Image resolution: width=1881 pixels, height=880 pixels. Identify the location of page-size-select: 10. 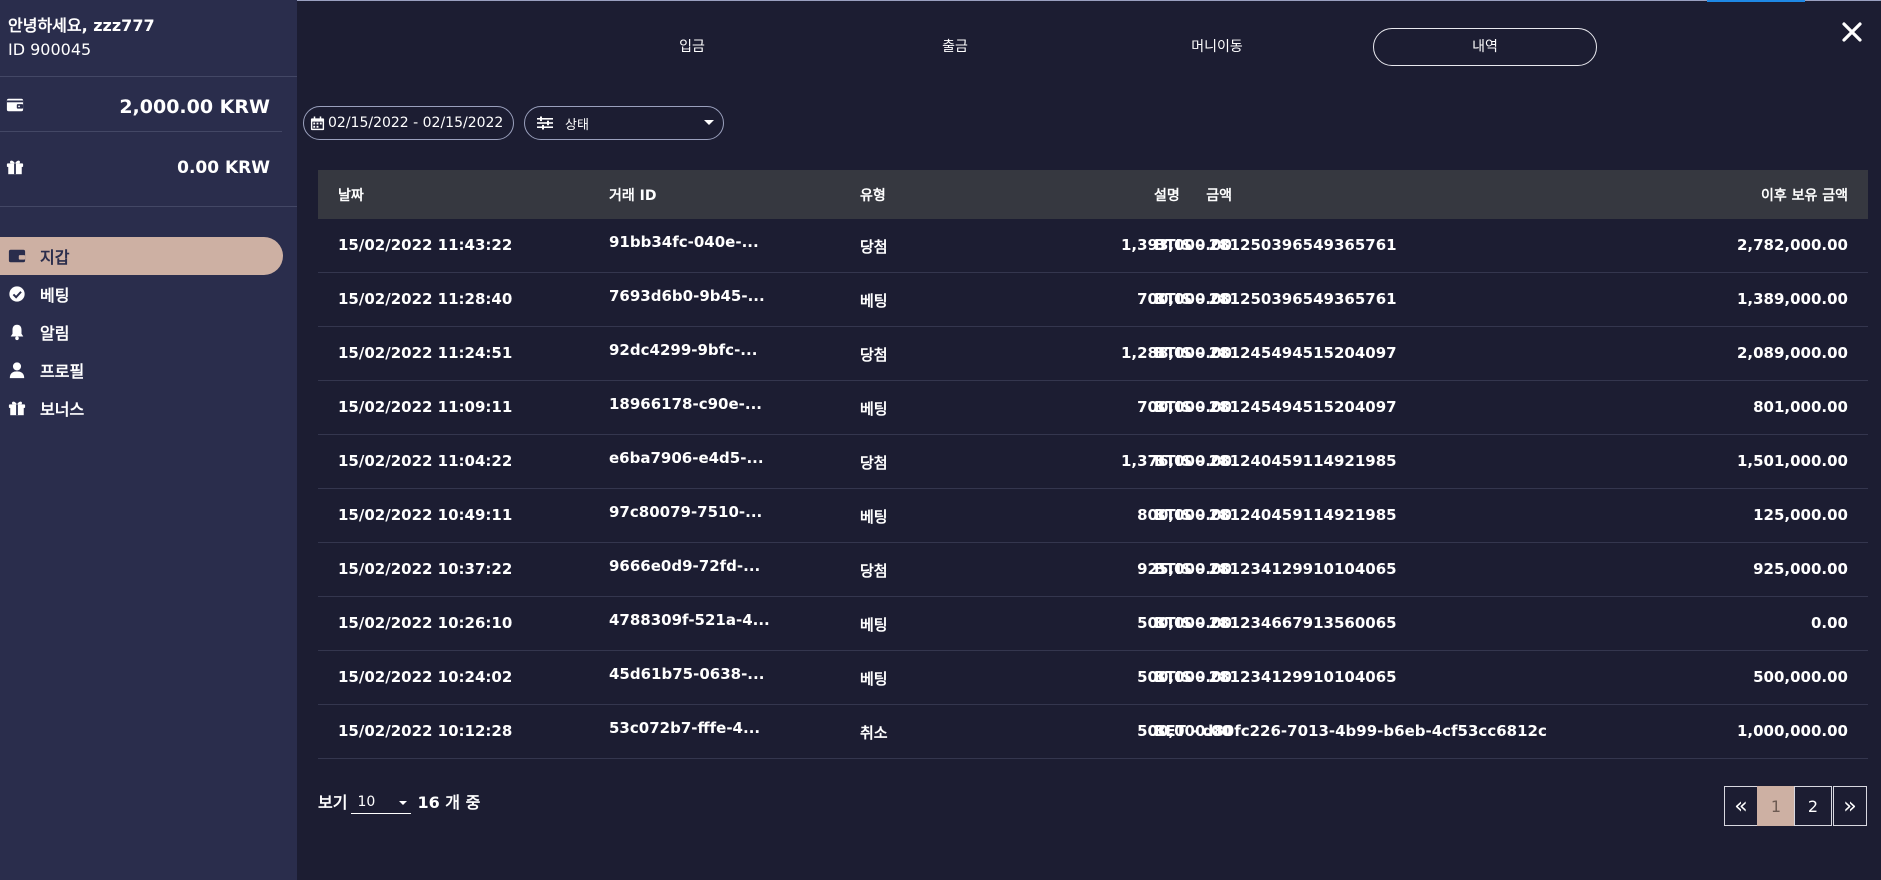
(381, 800).